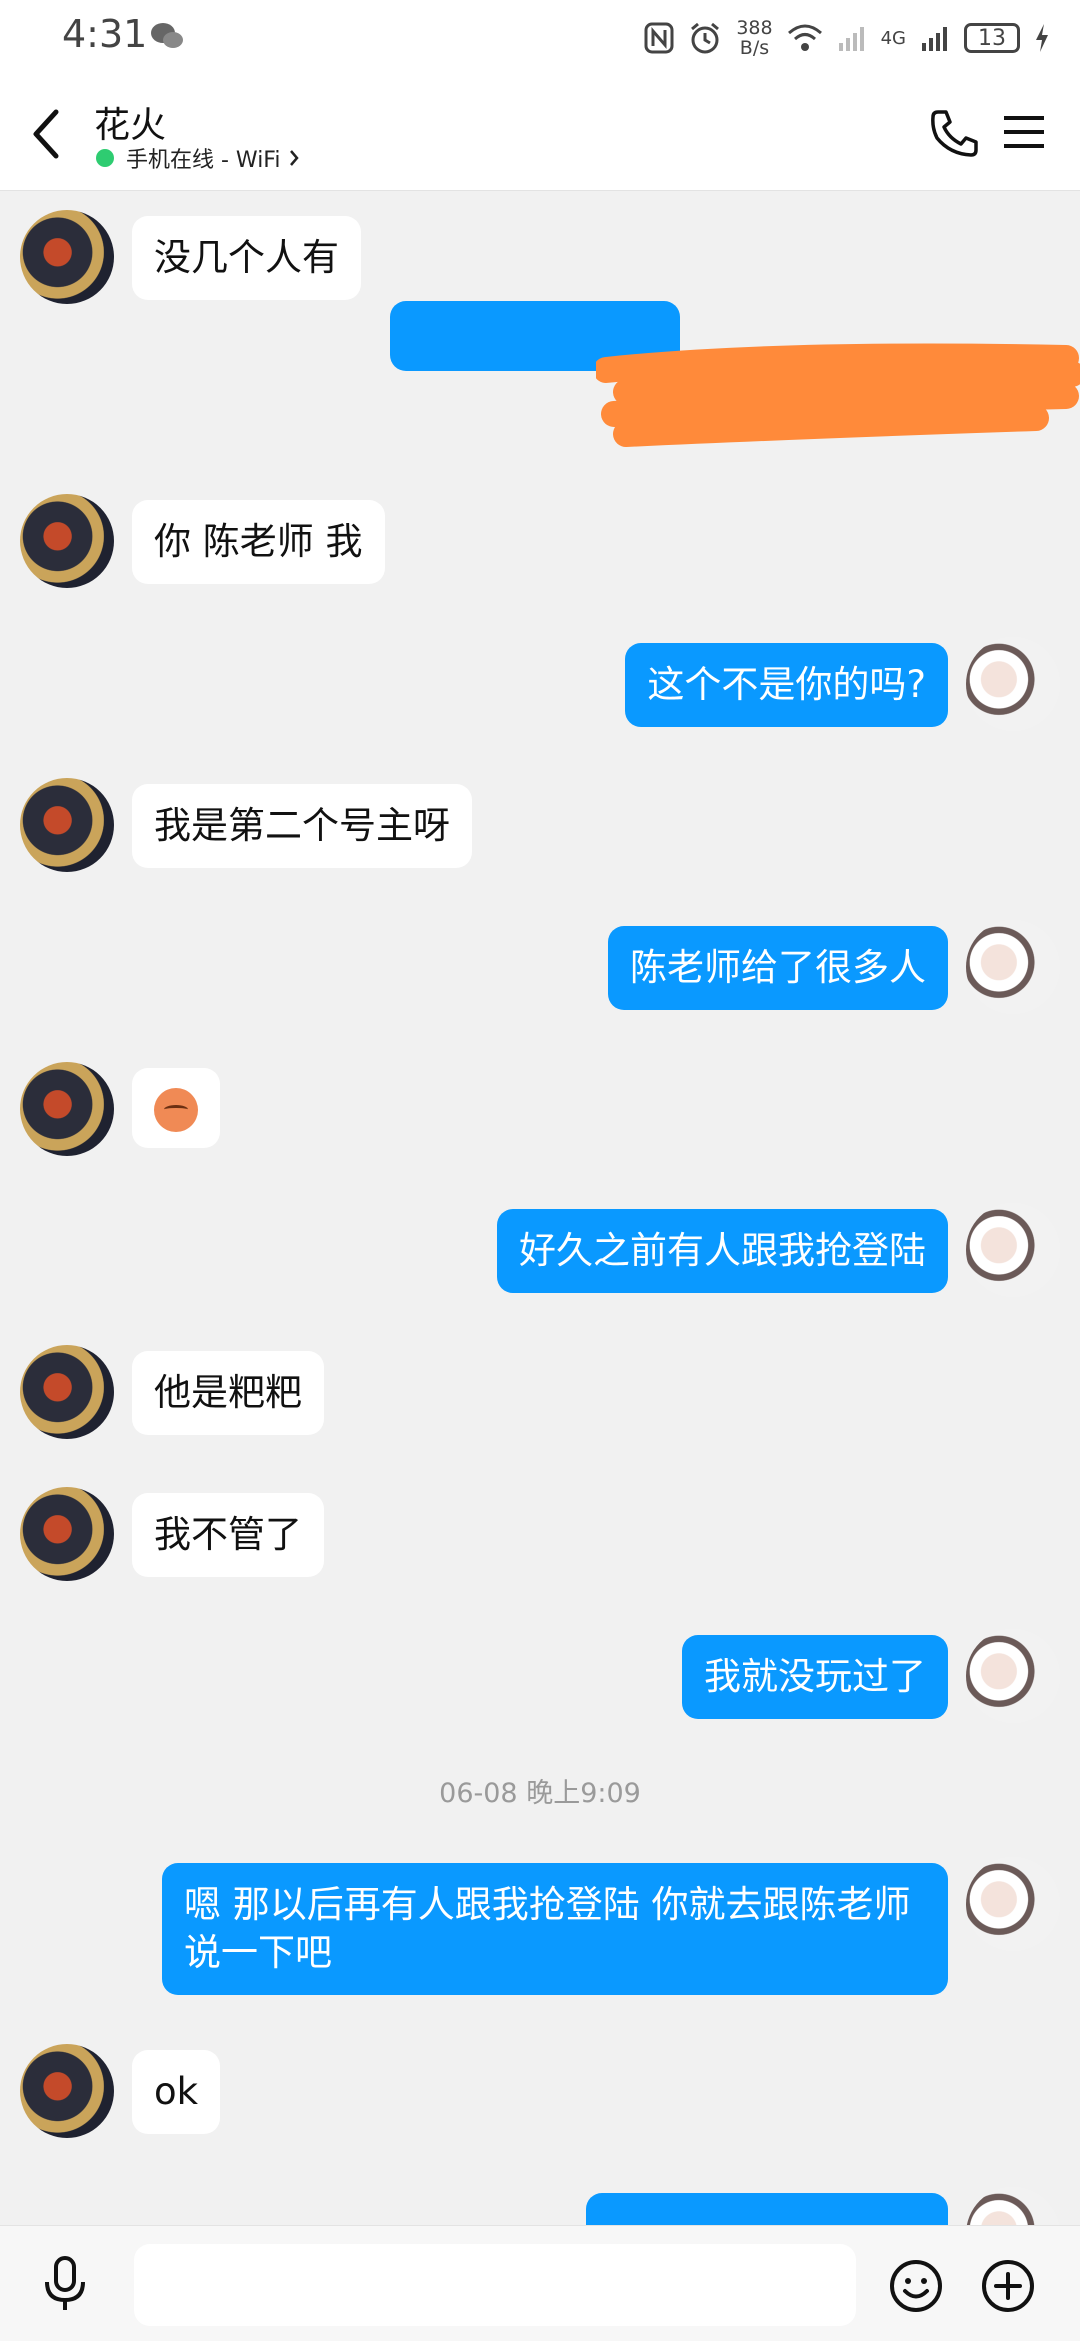  What do you see at coordinates (1042, 38) in the screenshot?
I see `charging-icon` at bounding box center [1042, 38].